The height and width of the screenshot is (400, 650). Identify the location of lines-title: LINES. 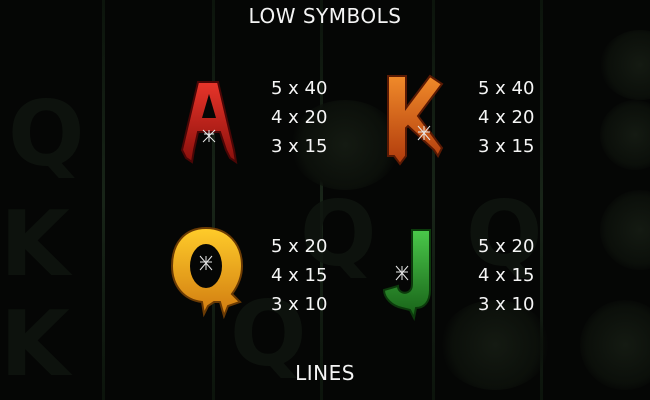
(325, 373).